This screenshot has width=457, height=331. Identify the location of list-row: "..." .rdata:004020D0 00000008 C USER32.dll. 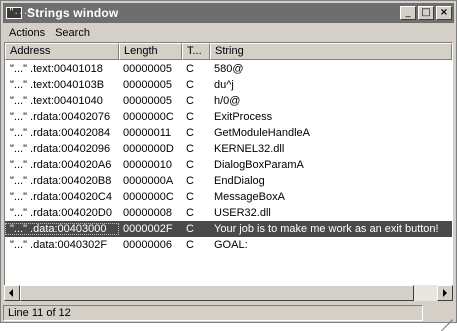
(228, 213).